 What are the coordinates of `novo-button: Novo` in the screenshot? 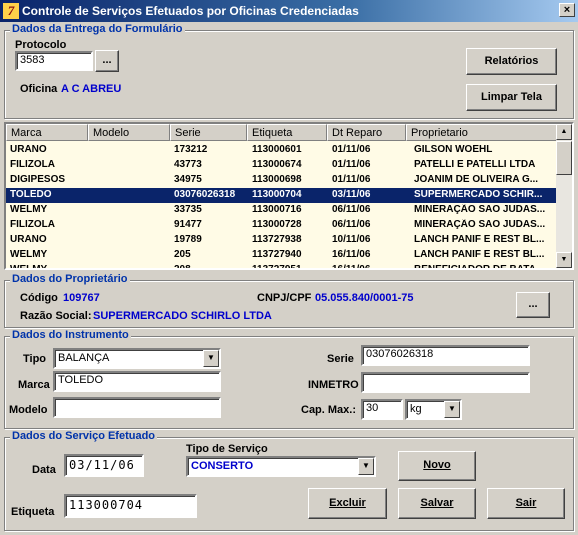 It's located at (437, 466).